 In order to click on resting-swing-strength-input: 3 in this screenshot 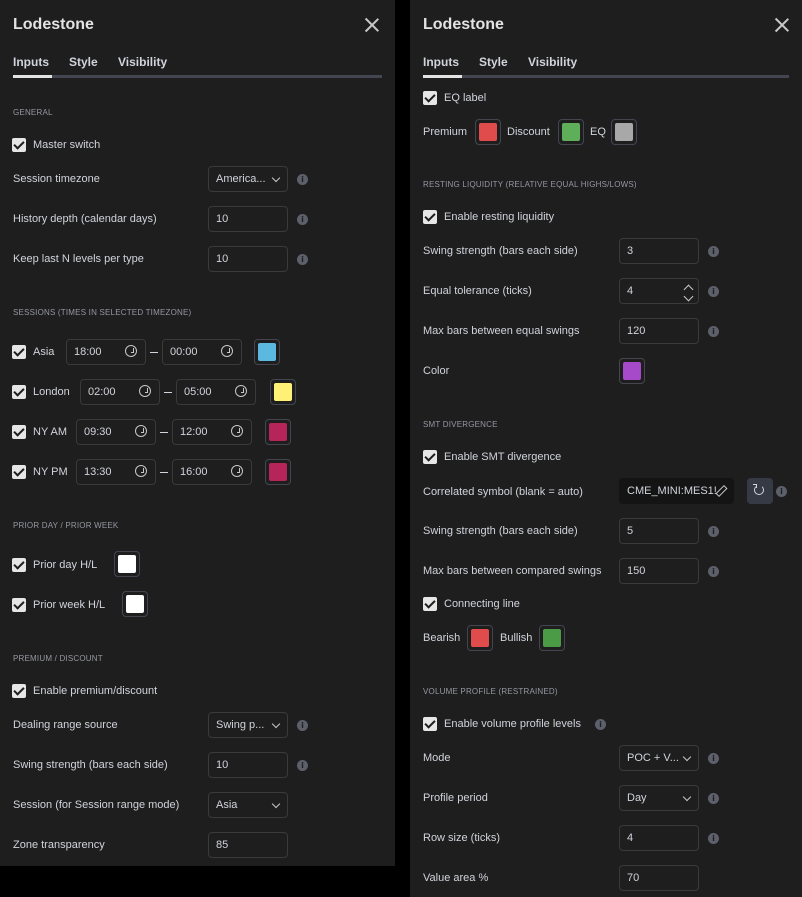, I will do `click(659, 251)`.